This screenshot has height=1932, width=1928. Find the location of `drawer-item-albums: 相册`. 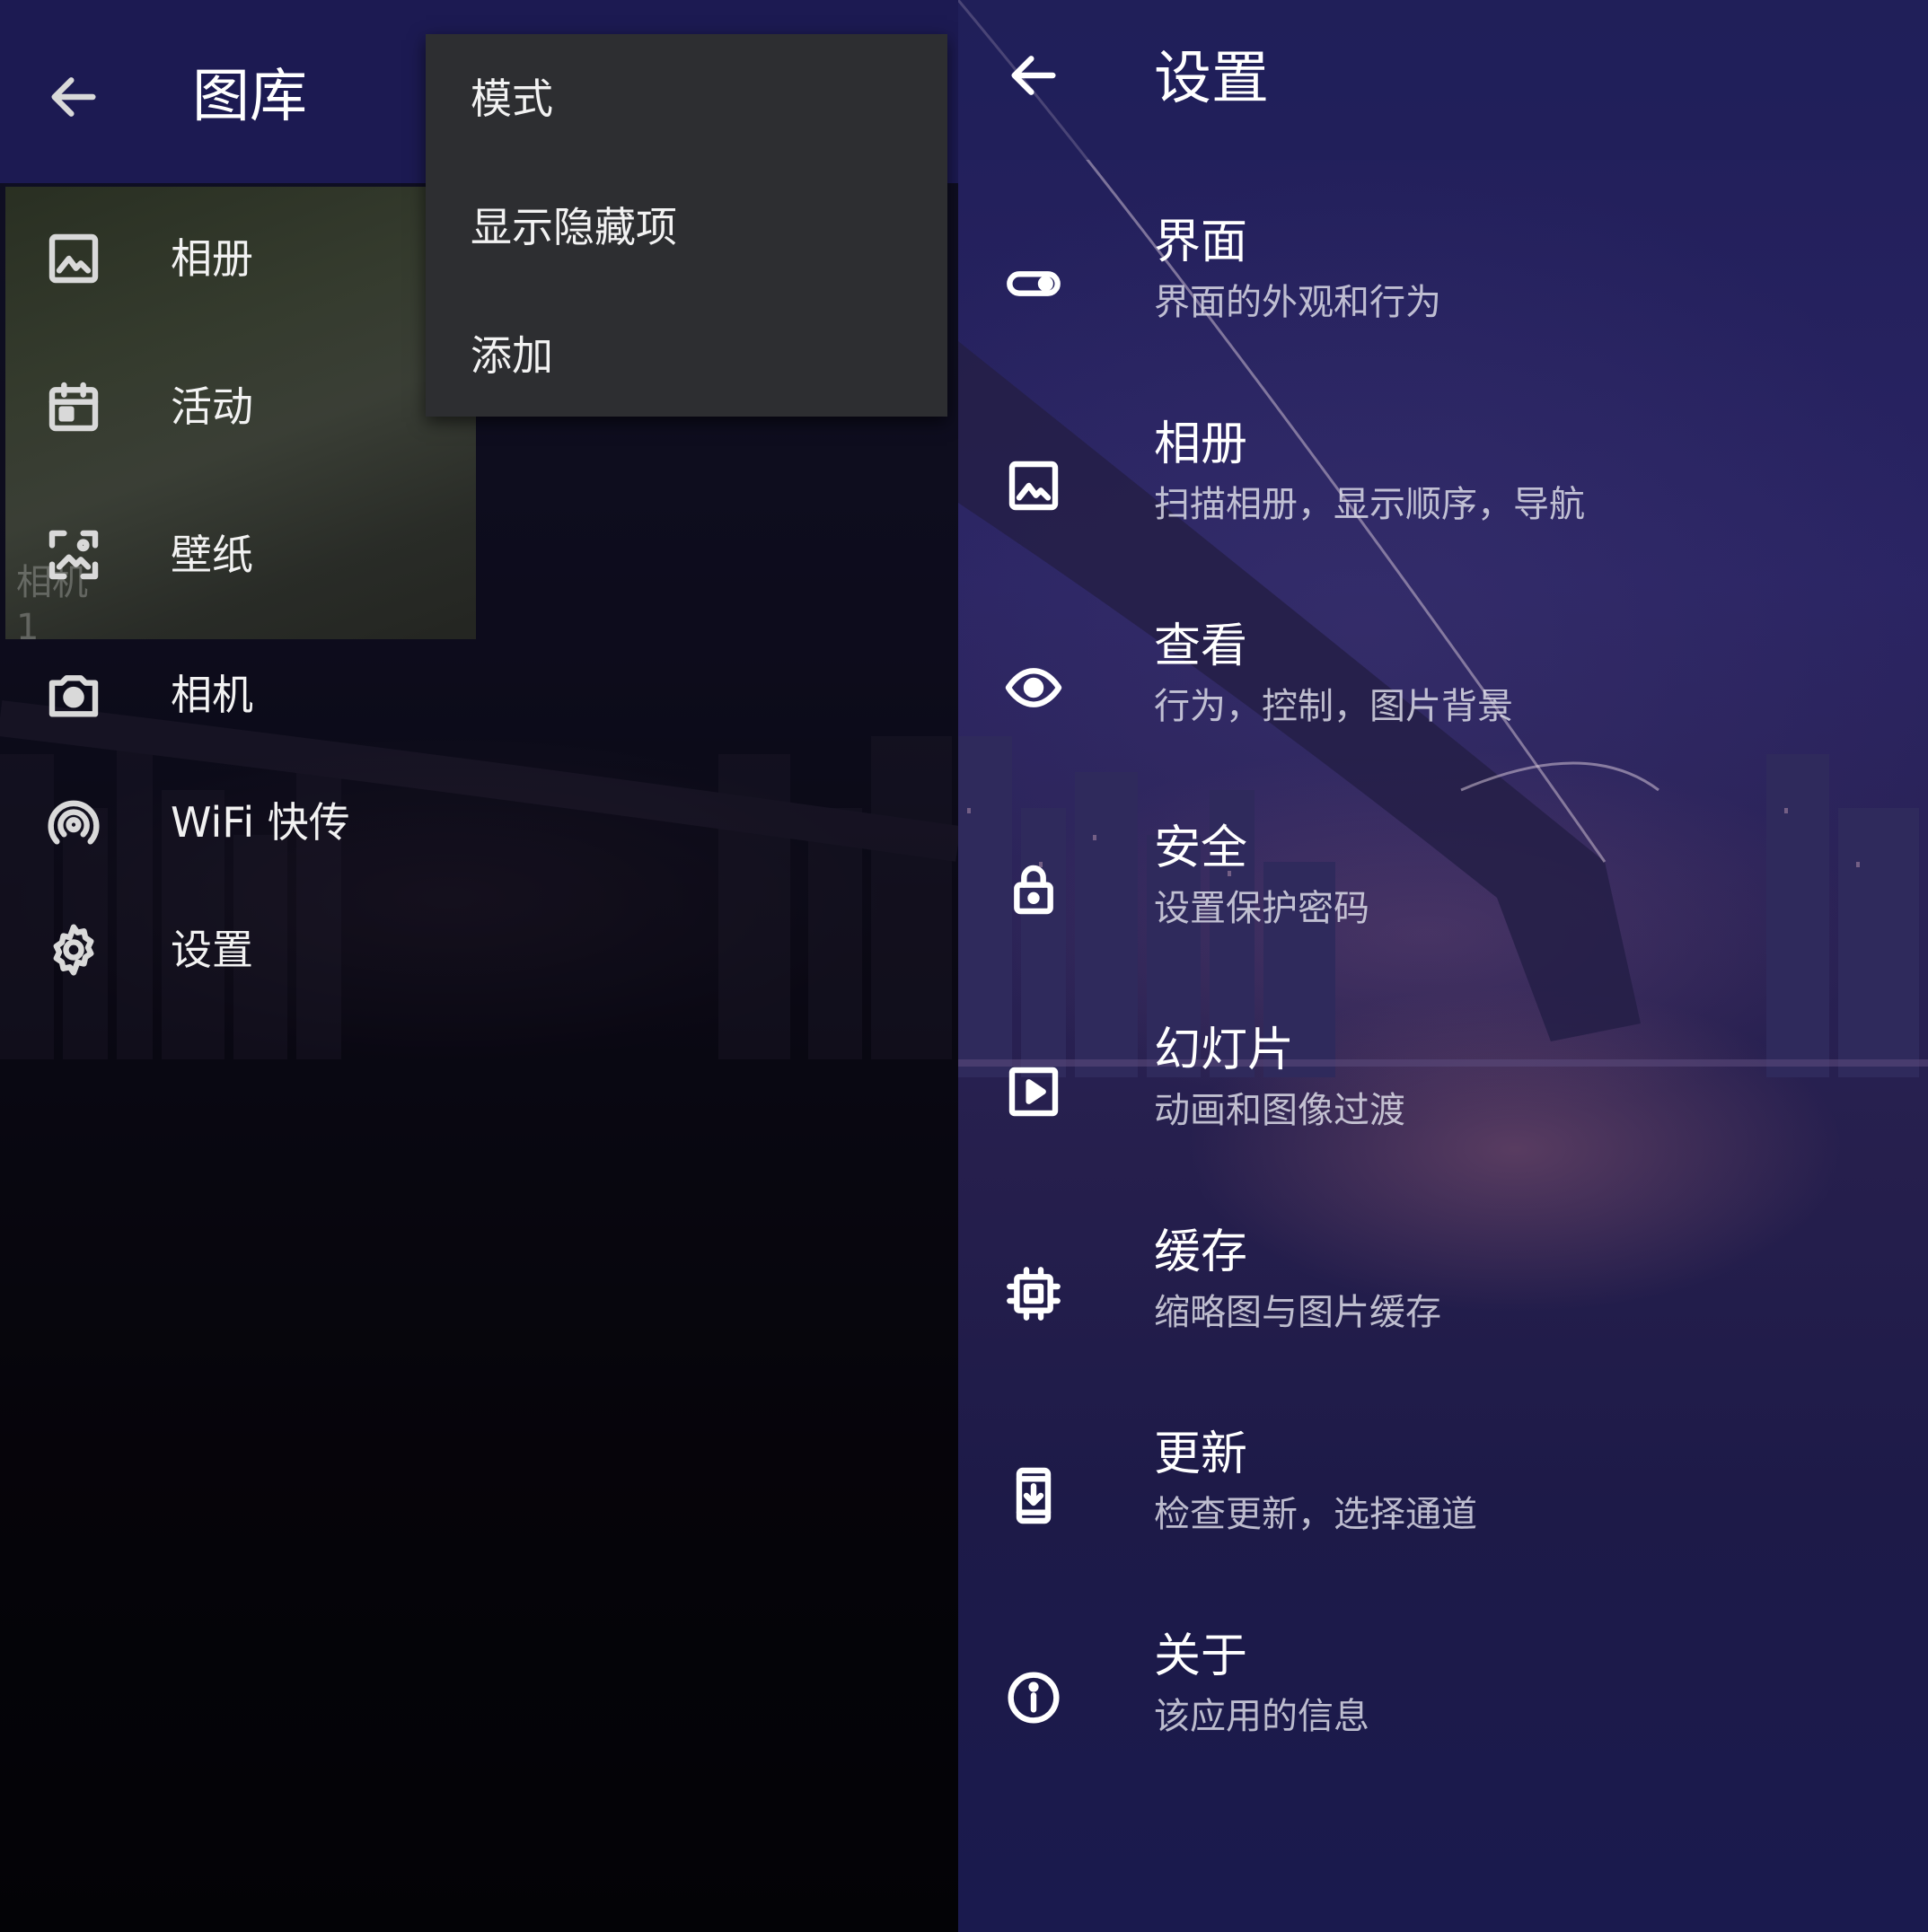

drawer-item-albums: 相册 is located at coordinates (238, 258).